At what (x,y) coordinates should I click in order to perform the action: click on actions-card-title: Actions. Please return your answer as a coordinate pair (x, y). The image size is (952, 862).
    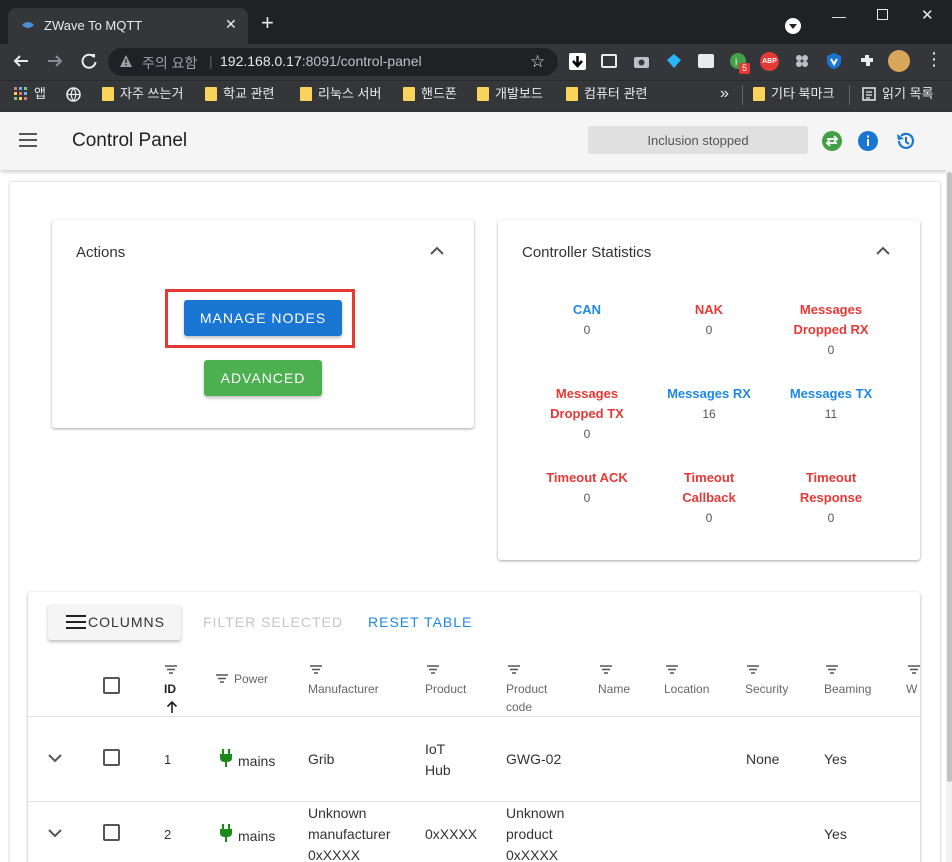
    Looking at the image, I should click on (101, 252).